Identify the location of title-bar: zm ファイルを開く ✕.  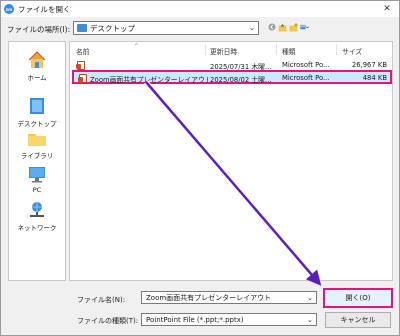
(200, 9).